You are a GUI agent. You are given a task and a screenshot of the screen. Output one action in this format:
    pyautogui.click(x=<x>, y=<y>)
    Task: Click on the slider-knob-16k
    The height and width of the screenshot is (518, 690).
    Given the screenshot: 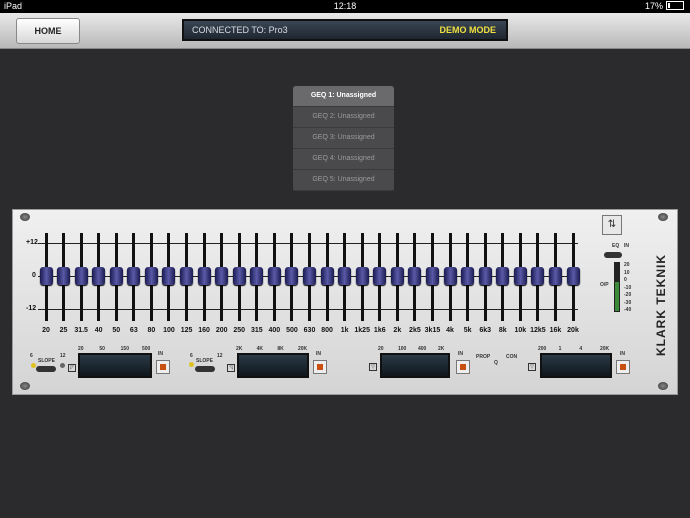 What is the action you would take?
    pyautogui.click(x=555, y=276)
    